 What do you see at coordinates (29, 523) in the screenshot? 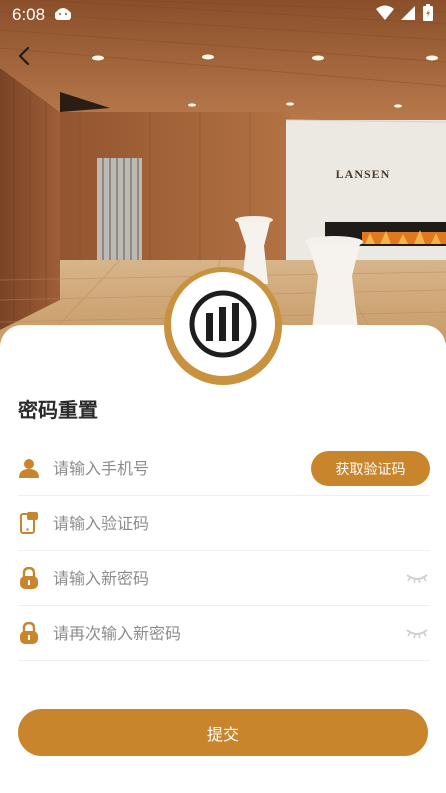
I see `phone-message-icon` at bounding box center [29, 523].